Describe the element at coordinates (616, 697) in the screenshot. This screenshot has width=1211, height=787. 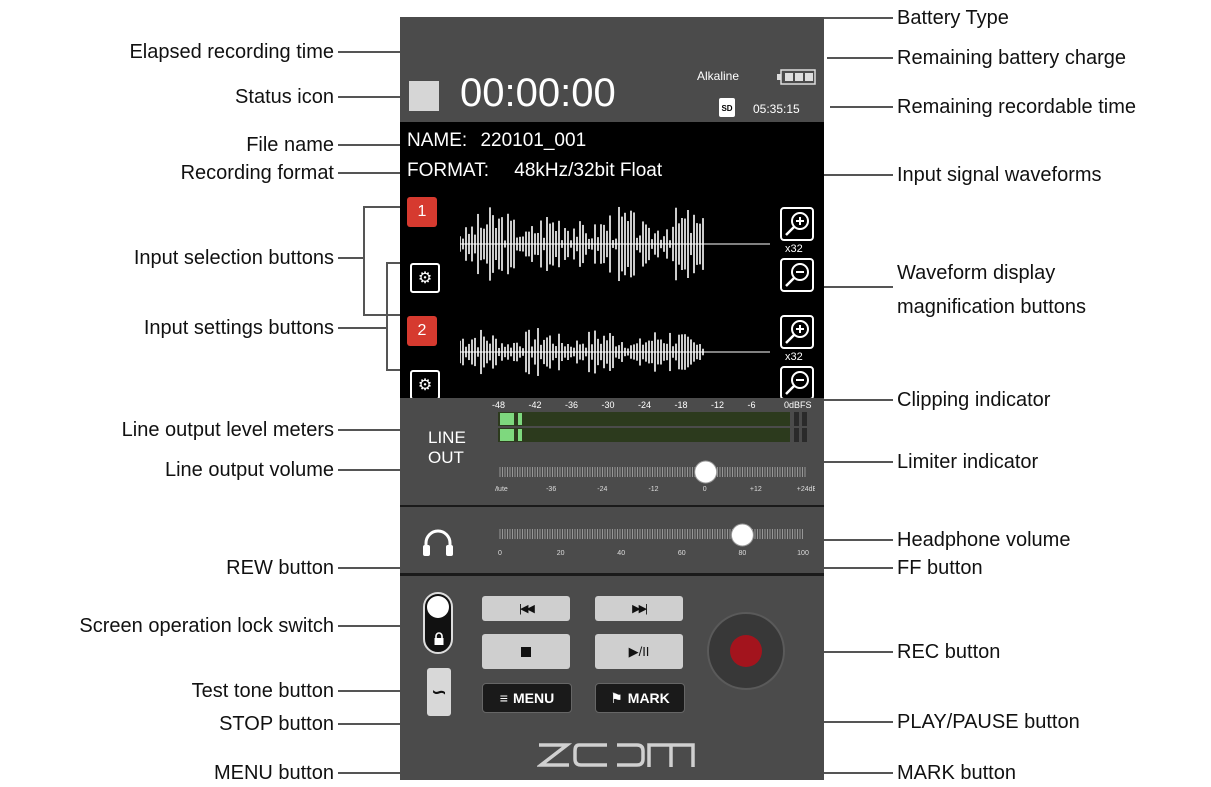
I see `flag-icon: ⚑` at that location.